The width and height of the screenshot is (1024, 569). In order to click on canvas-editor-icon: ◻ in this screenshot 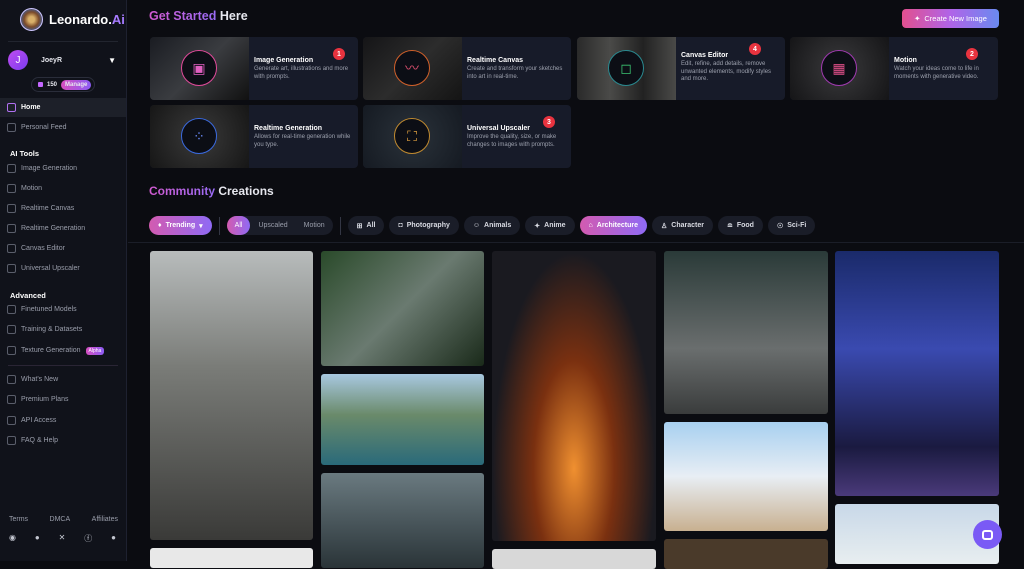, I will do `click(626, 68)`.